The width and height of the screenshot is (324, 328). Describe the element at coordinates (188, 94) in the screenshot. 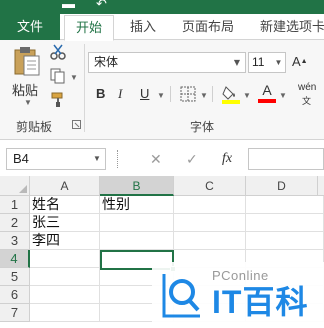

I see `borders-icon` at that location.